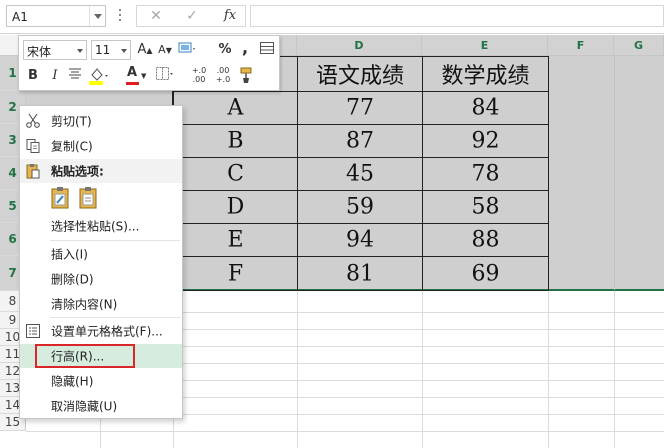  I want to click on increase-decimal-icon: +.0 .00, so click(199, 76).